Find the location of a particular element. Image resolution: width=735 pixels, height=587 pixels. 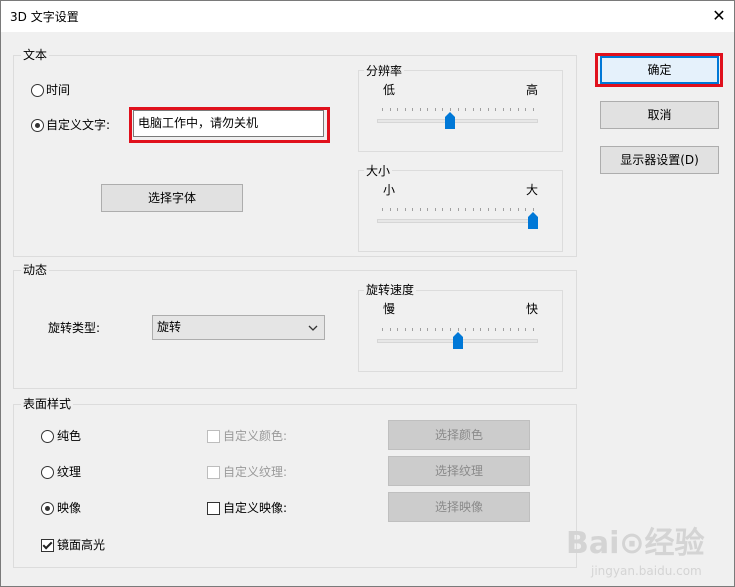

specular-label: 镜面高光 is located at coordinates (81, 545).